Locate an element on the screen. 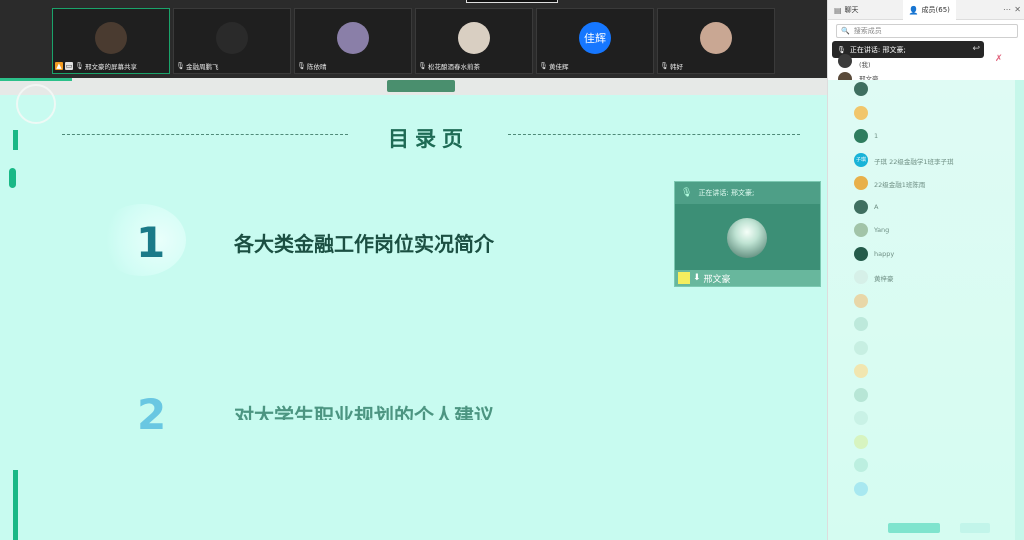 The image size is (1024, 540). close-icon: ✕ is located at coordinates (1017, 9).